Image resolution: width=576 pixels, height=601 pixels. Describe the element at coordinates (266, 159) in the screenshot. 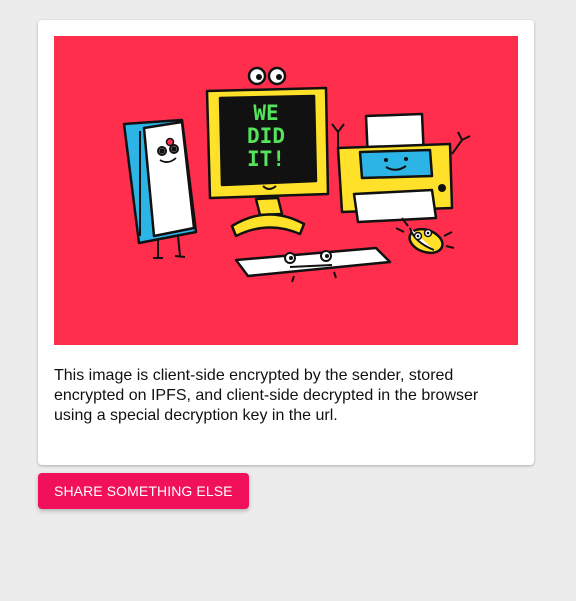

I see `screen-line-3: IT!` at that location.